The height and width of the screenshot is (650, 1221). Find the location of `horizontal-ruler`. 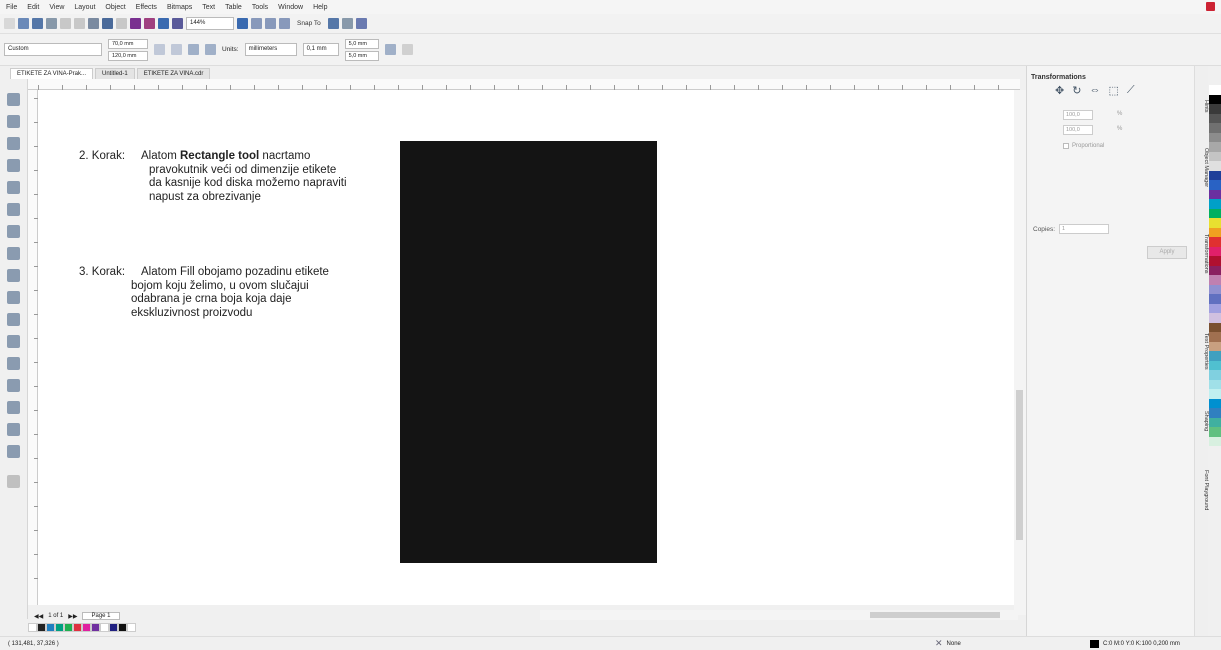

horizontal-ruler is located at coordinates (524, 84).